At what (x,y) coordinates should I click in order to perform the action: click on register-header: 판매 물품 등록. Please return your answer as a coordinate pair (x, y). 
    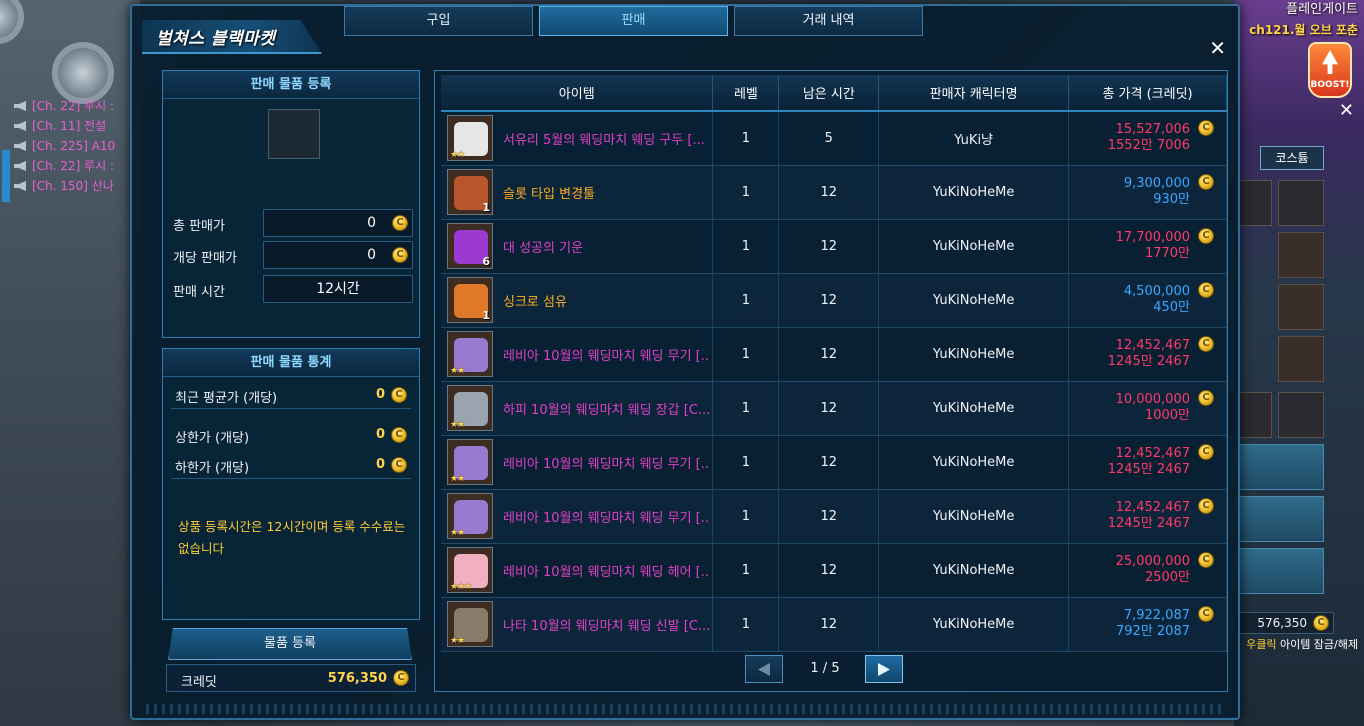
    Looking at the image, I should click on (291, 85).